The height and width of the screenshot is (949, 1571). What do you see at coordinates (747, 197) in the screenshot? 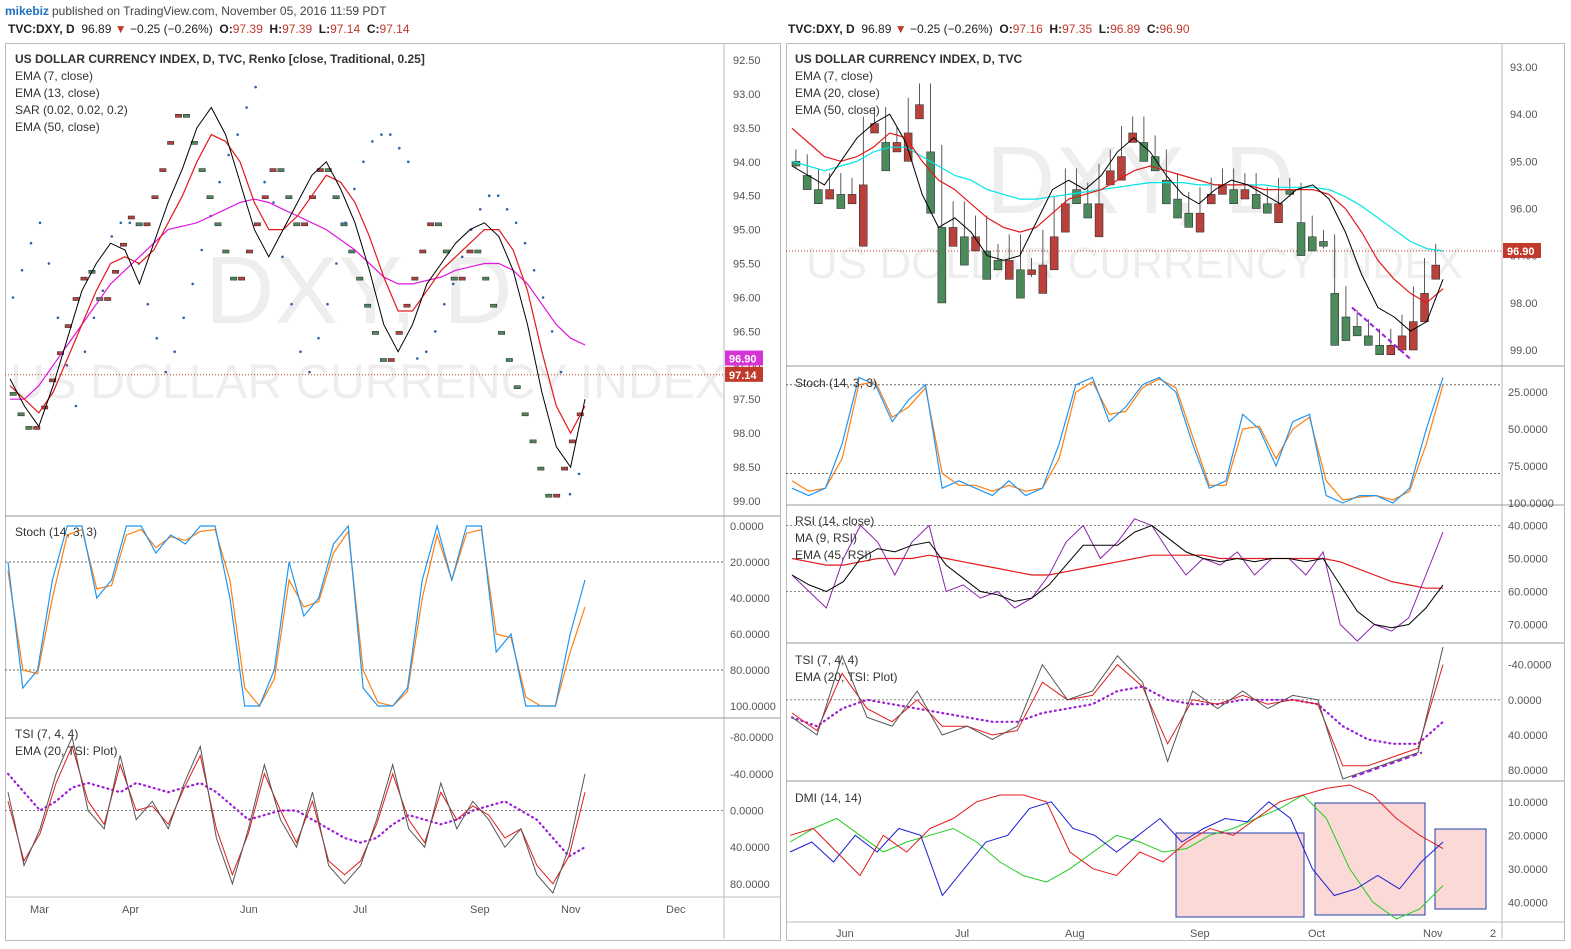
I see `price-tick: 94.50` at bounding box center [747, 197].